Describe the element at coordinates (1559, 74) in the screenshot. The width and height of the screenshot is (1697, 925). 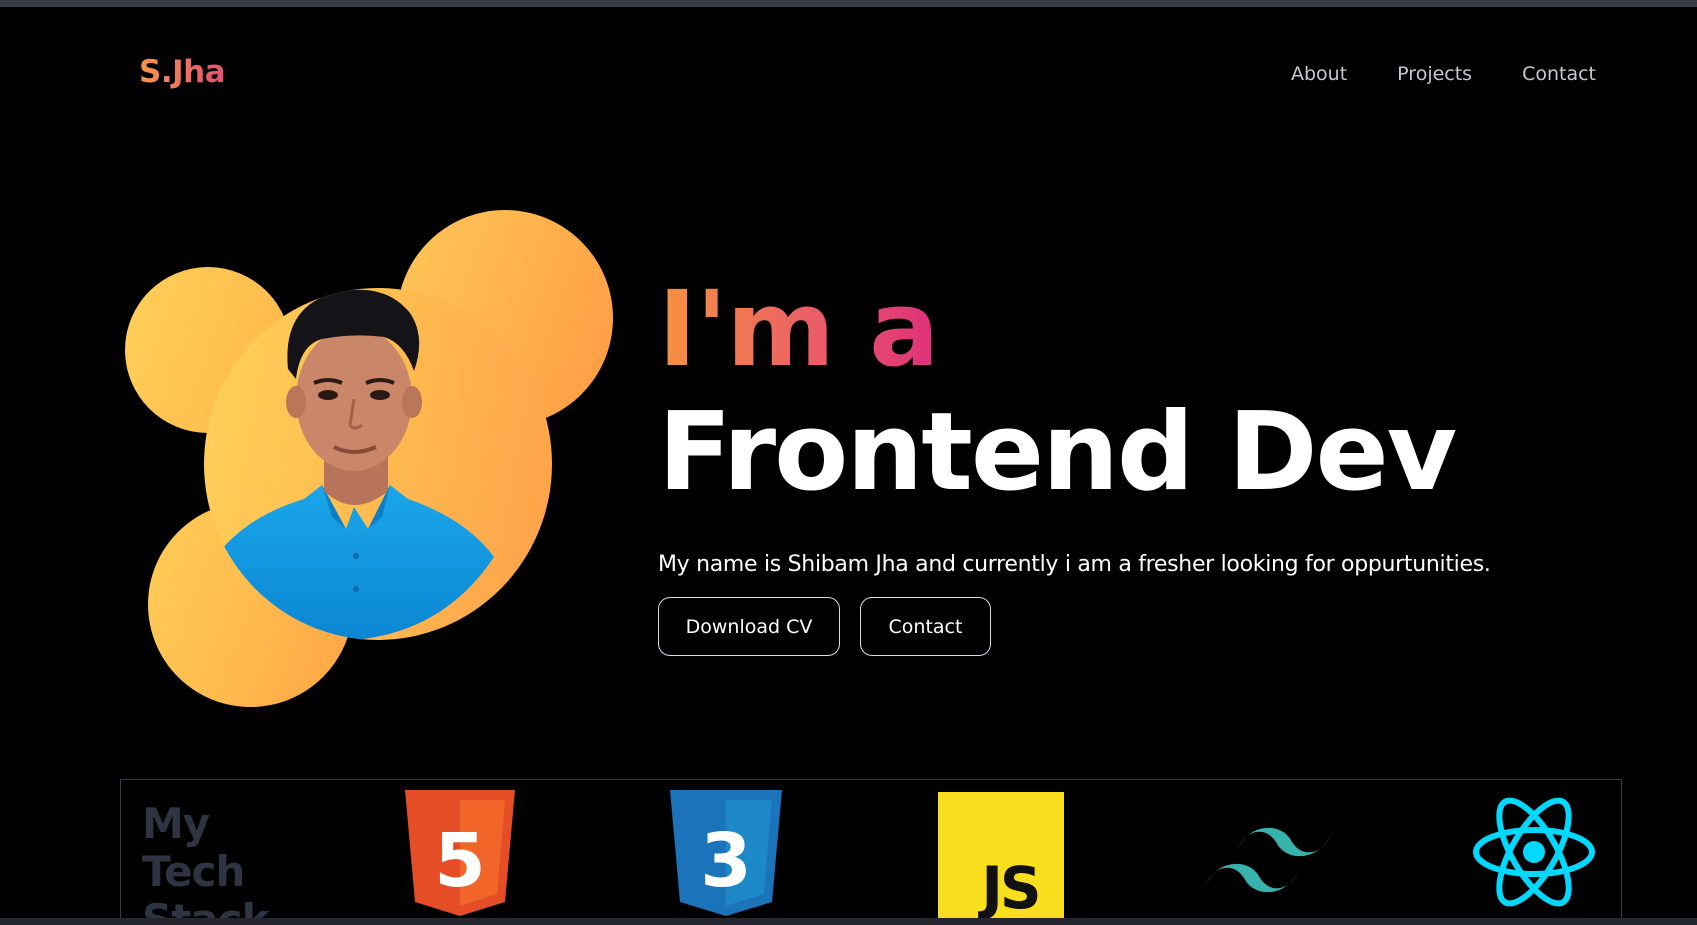
I see `nav-contact-link: Contact` at that location.